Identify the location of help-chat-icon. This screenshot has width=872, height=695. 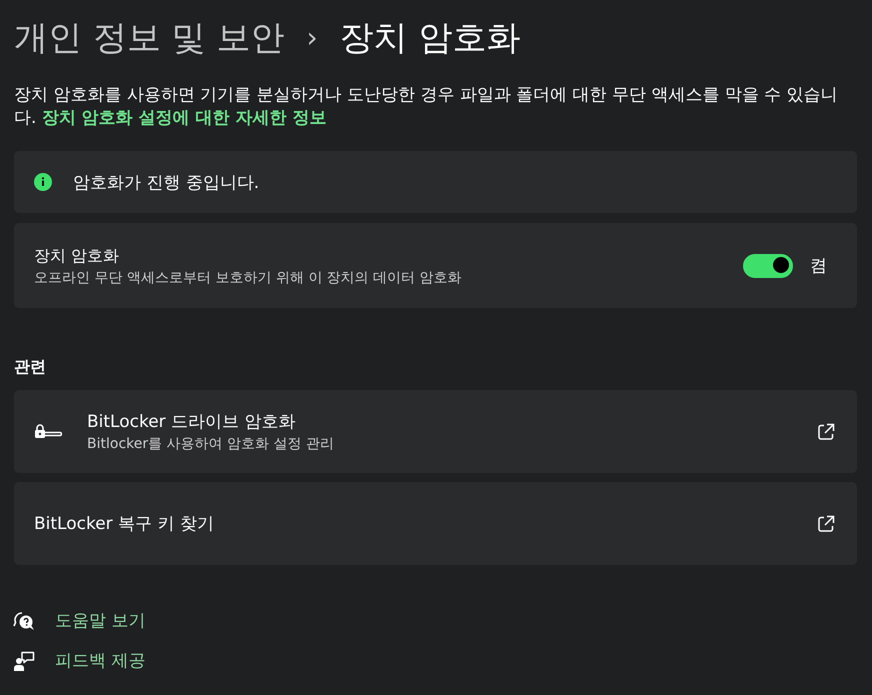
(24, 621).